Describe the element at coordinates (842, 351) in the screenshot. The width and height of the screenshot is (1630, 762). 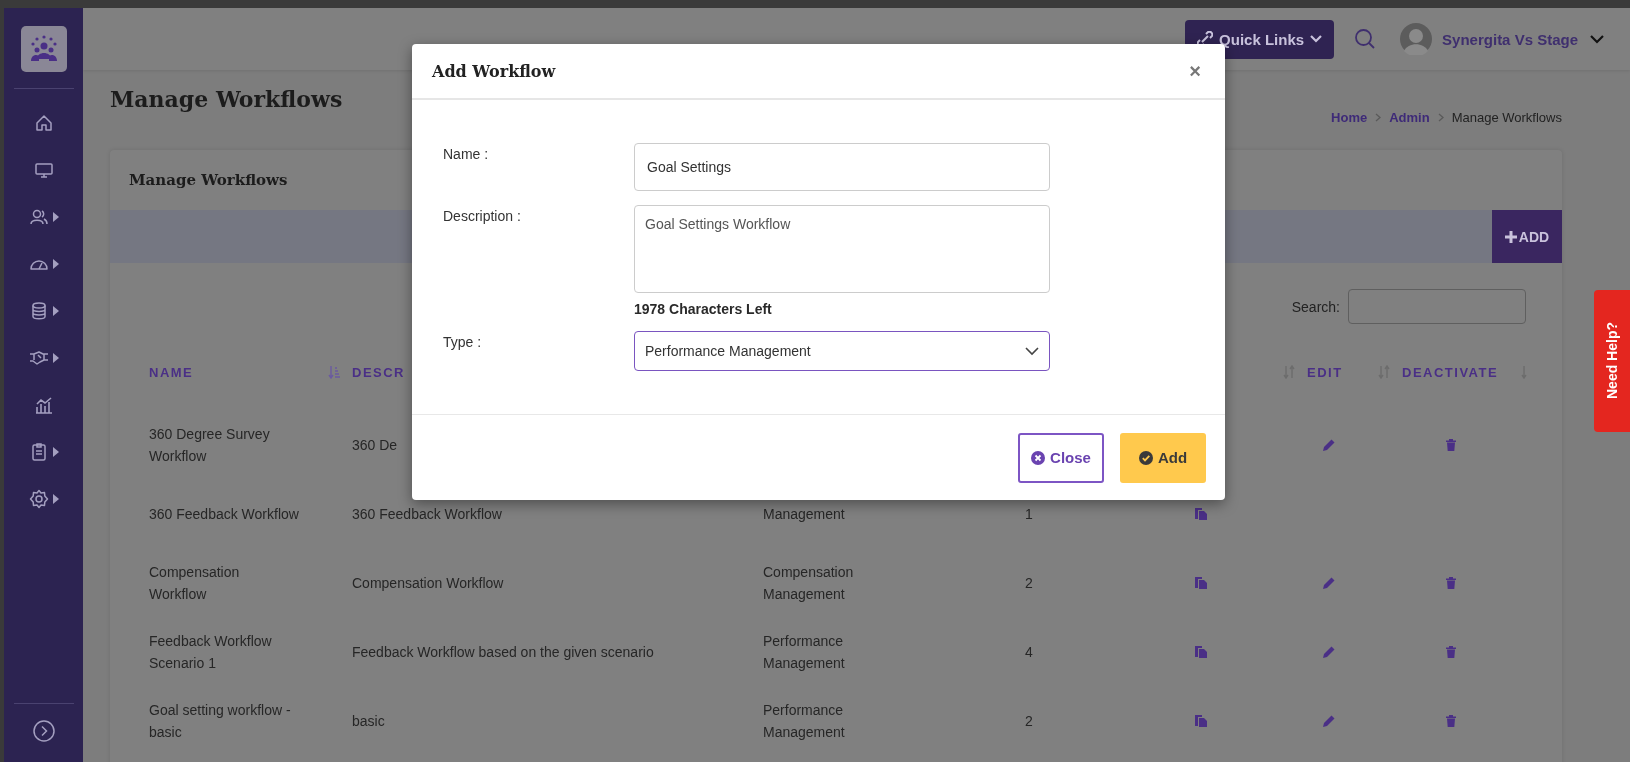
I see `type-dropdown: Performance Management` at that location.